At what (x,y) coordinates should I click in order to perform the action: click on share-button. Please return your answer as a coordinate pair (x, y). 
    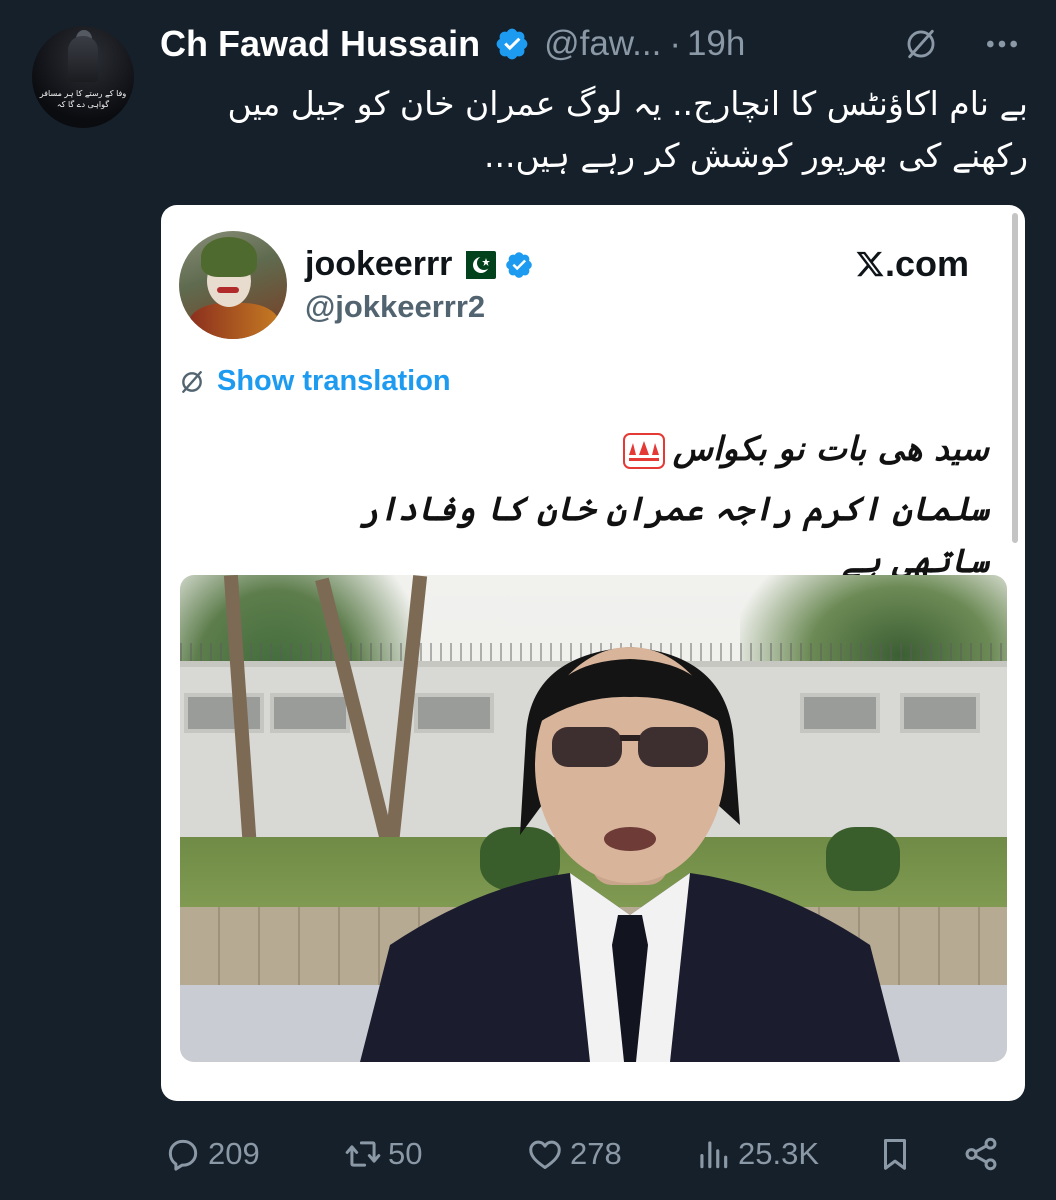
    Looking at the image, I should click on (981, 1154).